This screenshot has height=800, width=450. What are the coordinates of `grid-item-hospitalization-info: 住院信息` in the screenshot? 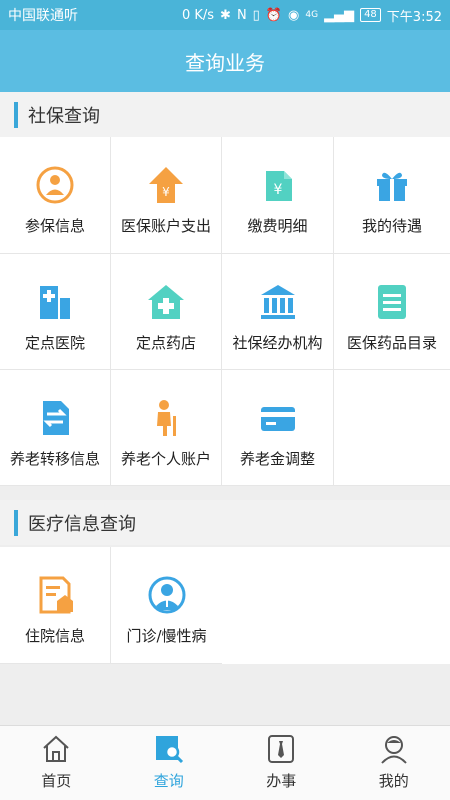 It's located at (55, 605).